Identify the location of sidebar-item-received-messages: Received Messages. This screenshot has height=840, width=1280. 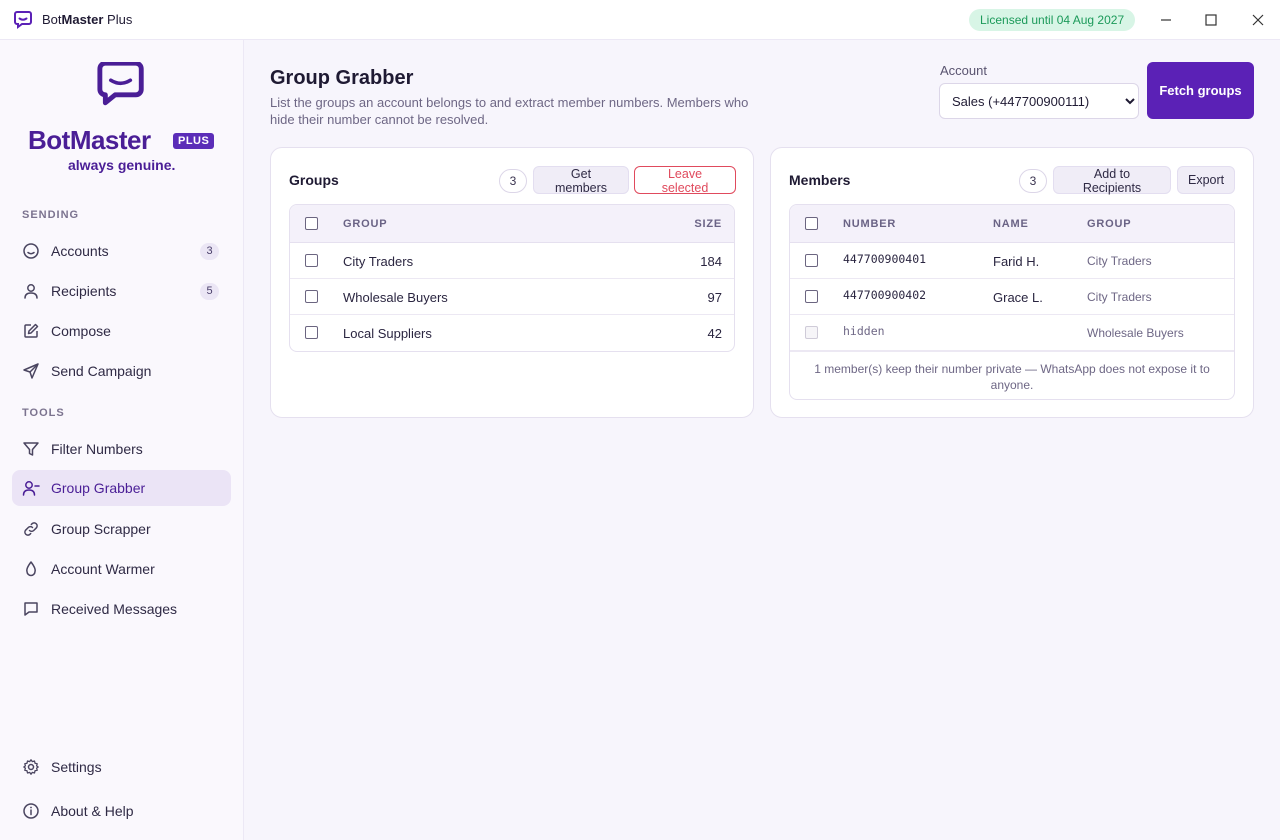
(121, 609).